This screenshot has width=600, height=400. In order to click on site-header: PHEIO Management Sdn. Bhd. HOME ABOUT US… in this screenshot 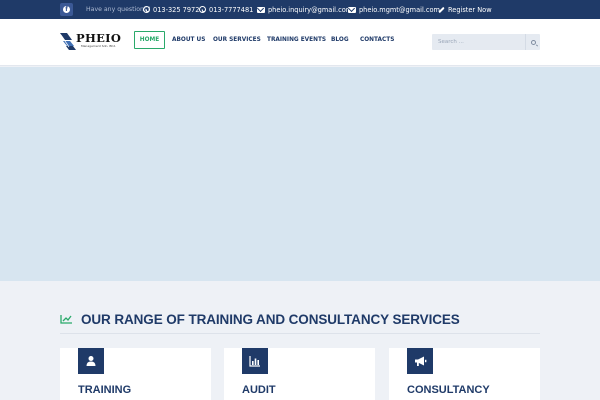, I will do `click(300, 42)`.